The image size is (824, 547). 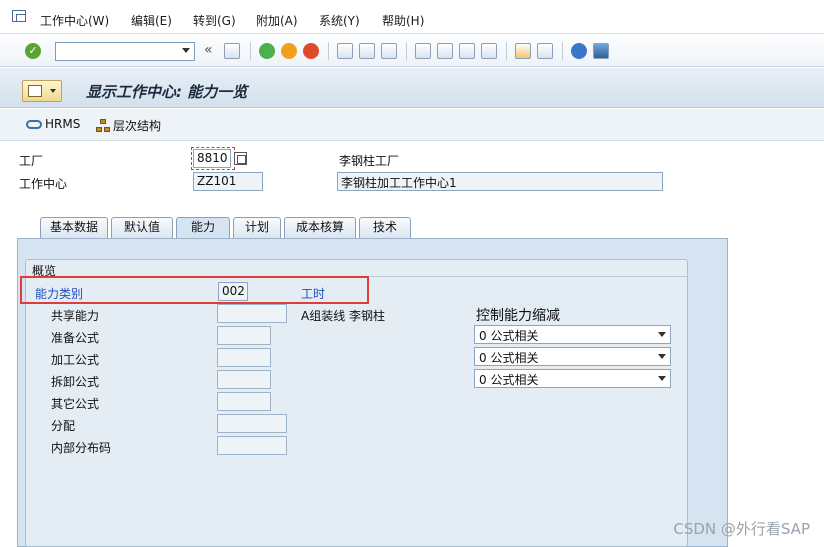 I want to click on menu-workcenter: 工作中心(W), so click(x=74, y=20).